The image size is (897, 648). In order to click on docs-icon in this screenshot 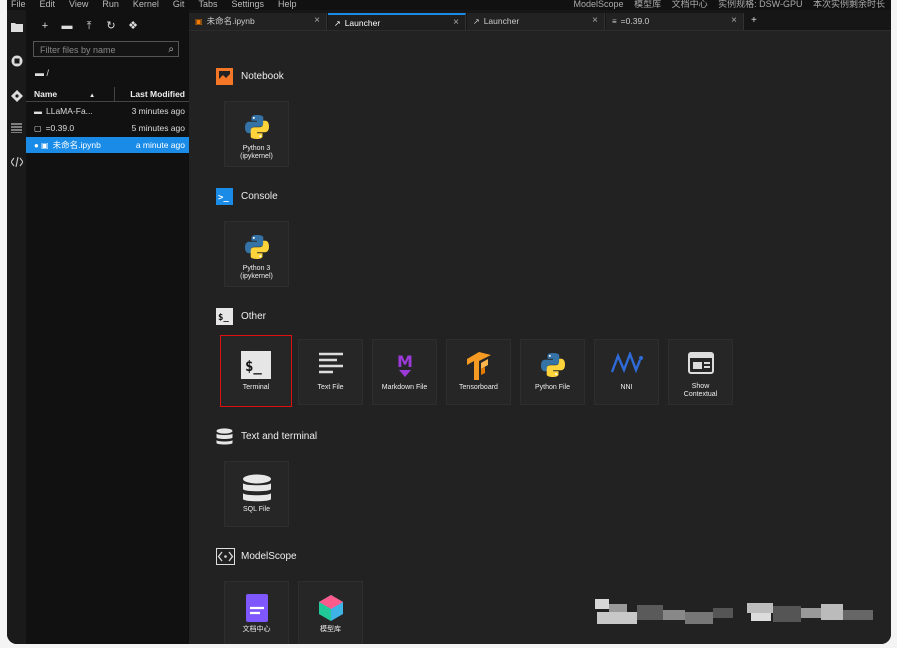, I will do `click(256, 608)`.